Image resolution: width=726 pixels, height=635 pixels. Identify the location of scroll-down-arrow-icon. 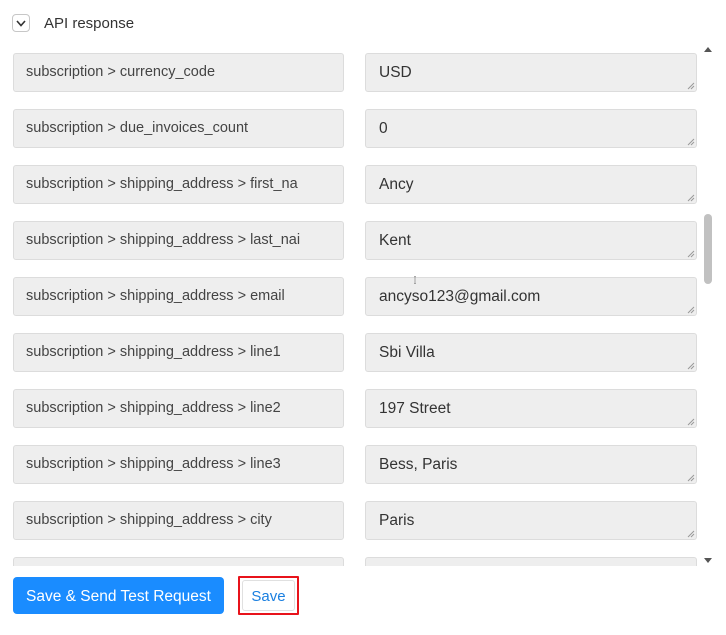
(708, 560).